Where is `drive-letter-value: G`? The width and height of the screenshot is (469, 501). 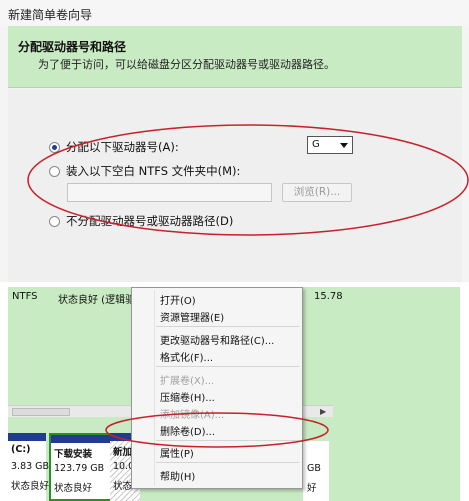 drive-letter-value: G is located at coordinates (316, 144).